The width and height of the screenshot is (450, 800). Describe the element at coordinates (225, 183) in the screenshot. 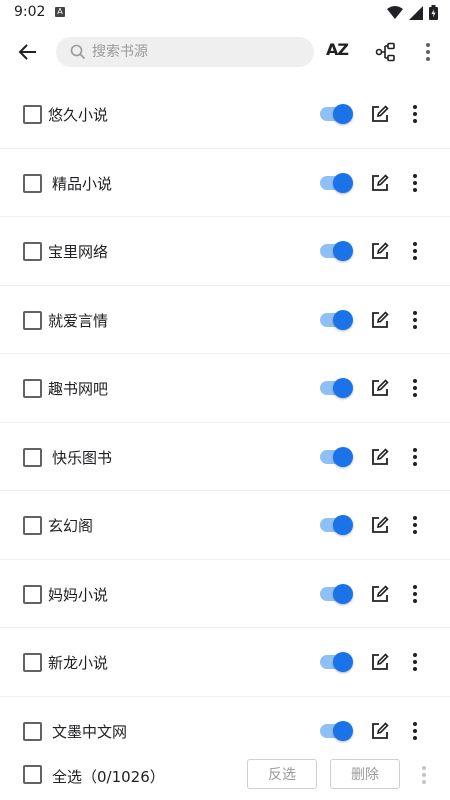

I see `list-item: 精品小说` at that location.